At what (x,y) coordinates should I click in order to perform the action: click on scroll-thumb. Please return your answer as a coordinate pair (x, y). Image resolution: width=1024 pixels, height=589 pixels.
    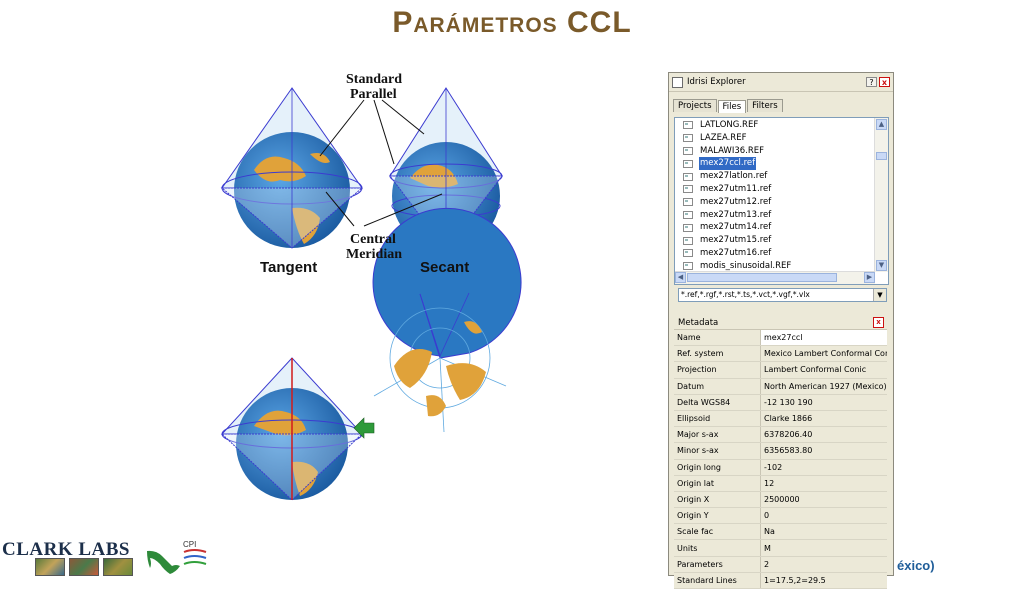
    Looking at the image, I should click on (881, 156).